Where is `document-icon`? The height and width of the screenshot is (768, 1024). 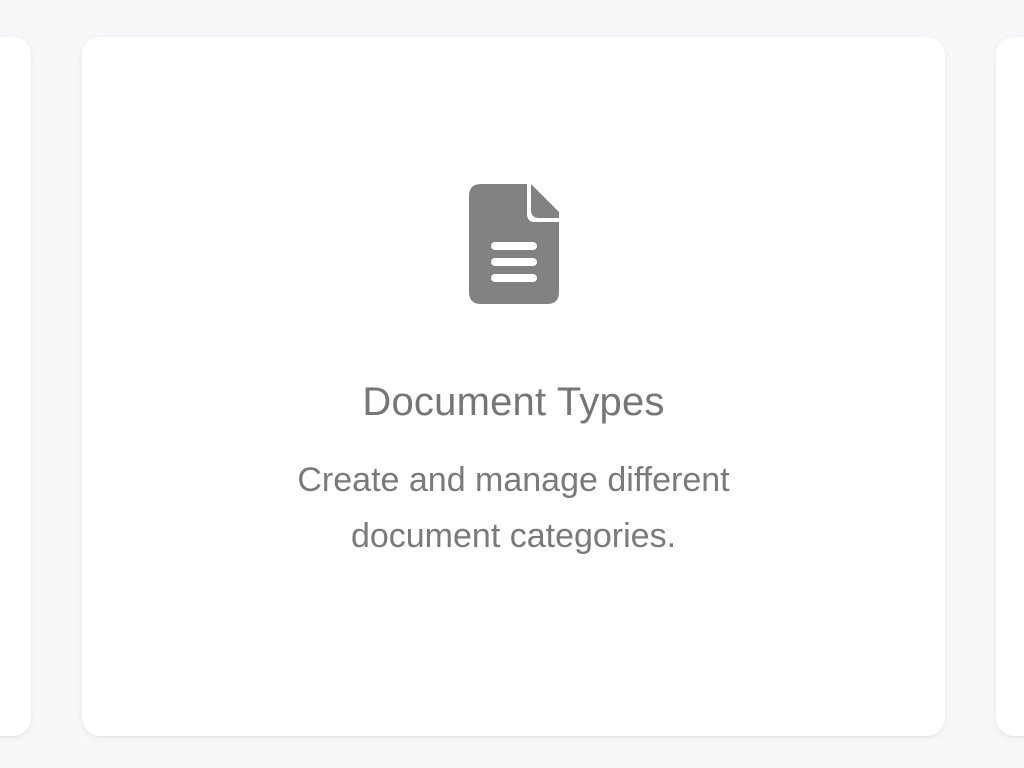 document-icon is located at coordinates (513, 244).